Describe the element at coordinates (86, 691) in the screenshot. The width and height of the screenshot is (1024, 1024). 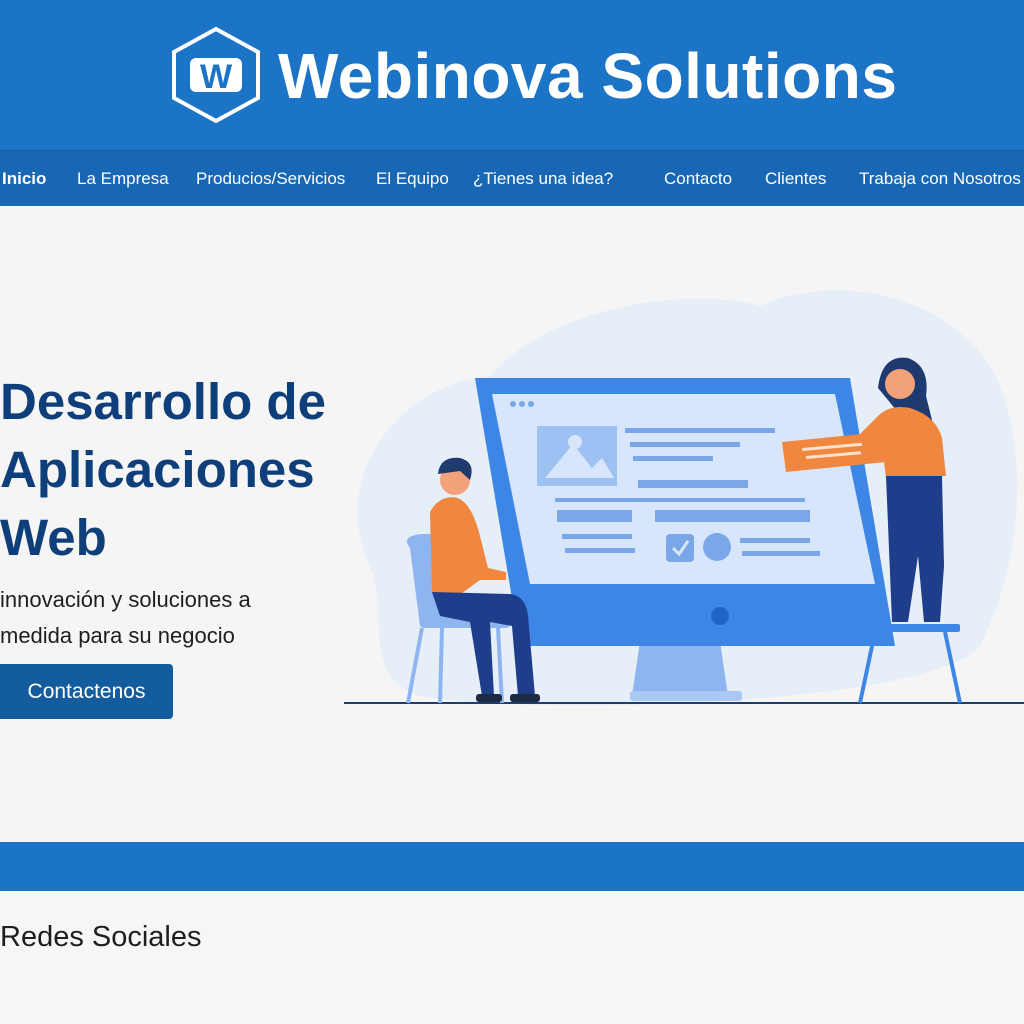
I see `contact-button: Contactenos` at that location.